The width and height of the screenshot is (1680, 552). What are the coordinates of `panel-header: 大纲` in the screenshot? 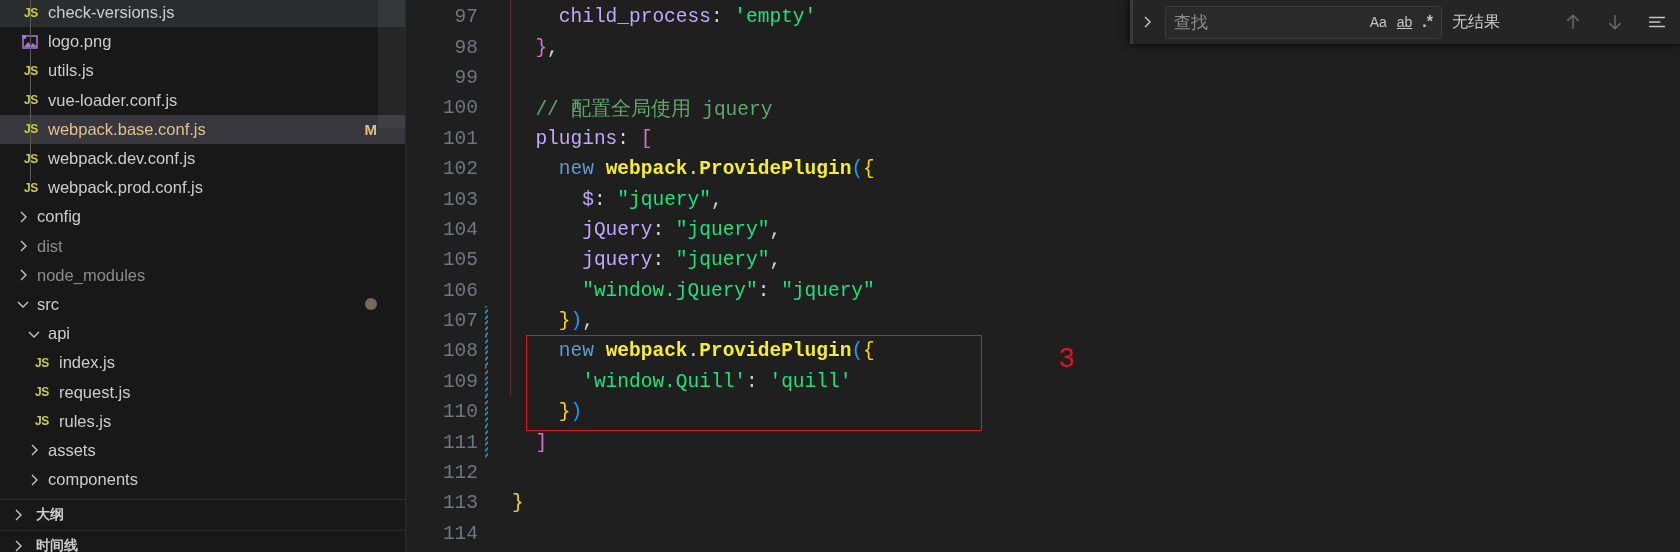 It's located at (202, 514).